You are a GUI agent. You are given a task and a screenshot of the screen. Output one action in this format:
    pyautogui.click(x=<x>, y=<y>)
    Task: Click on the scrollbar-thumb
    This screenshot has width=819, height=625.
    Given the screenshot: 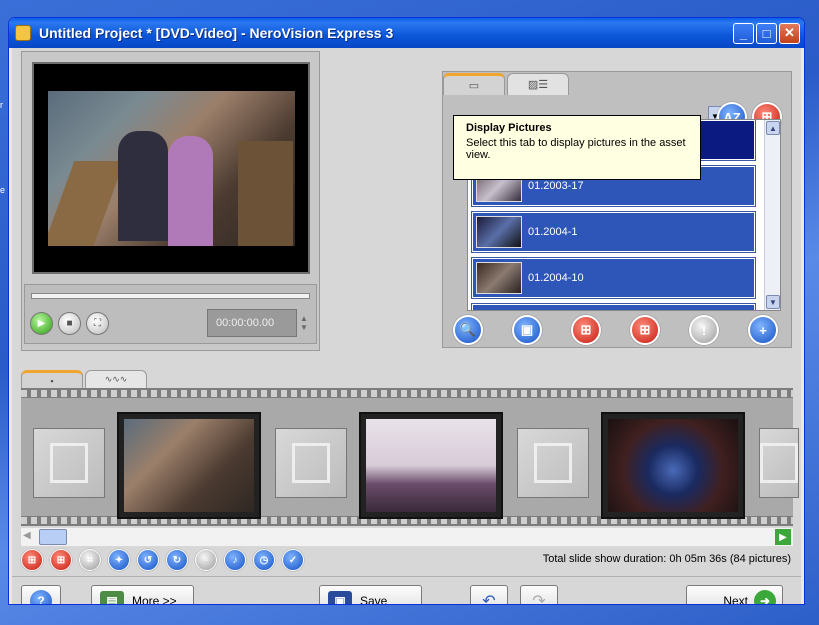 What is the action you would take?
    pyautogui.click(x=53, y=537)
    